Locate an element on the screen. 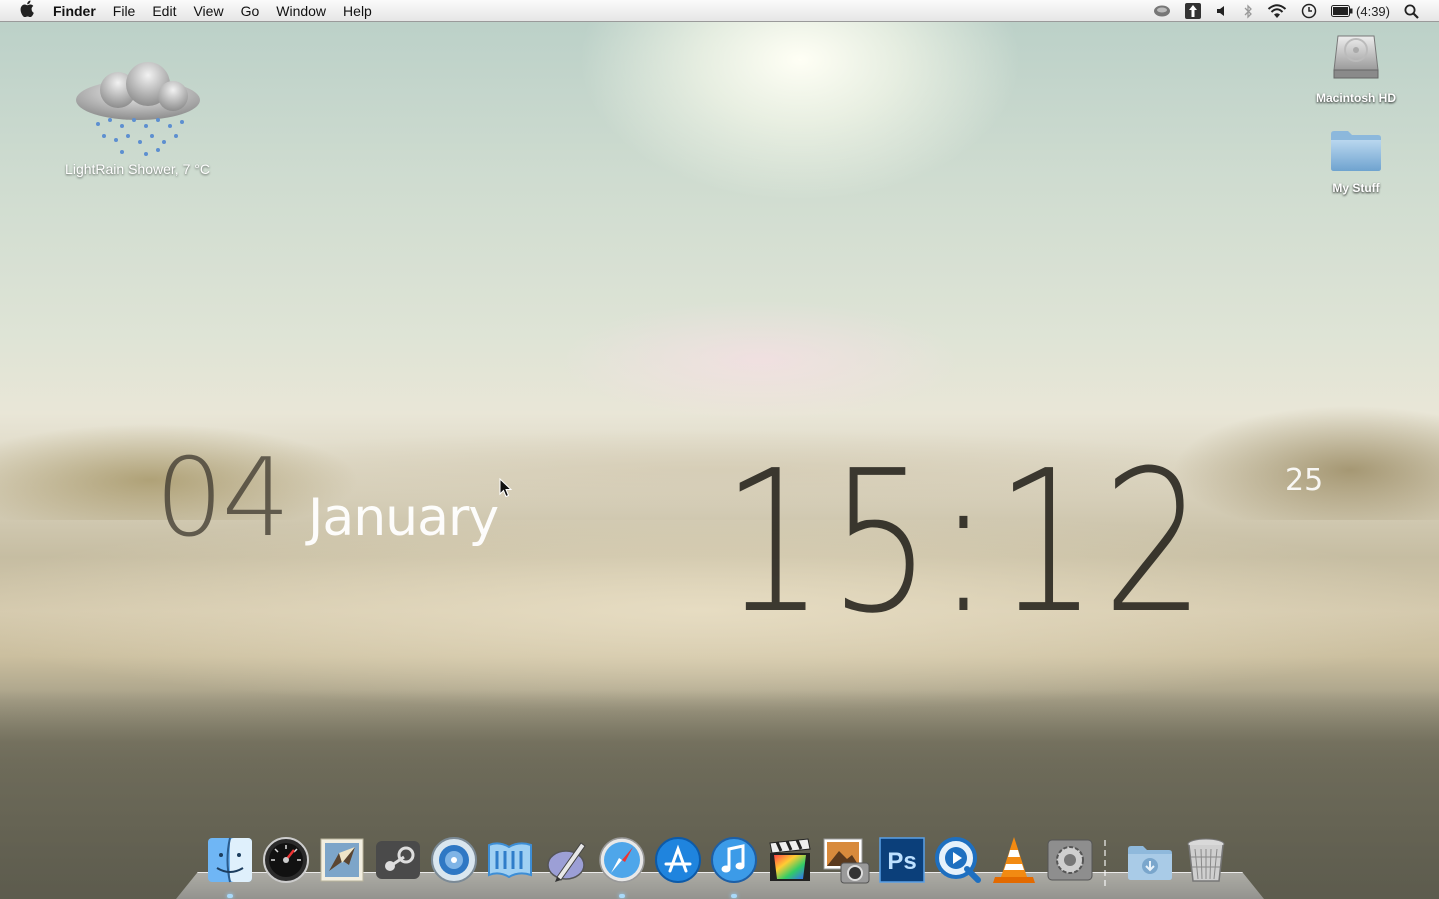  dock-item-iphoto is located at coordinates (846, 860).